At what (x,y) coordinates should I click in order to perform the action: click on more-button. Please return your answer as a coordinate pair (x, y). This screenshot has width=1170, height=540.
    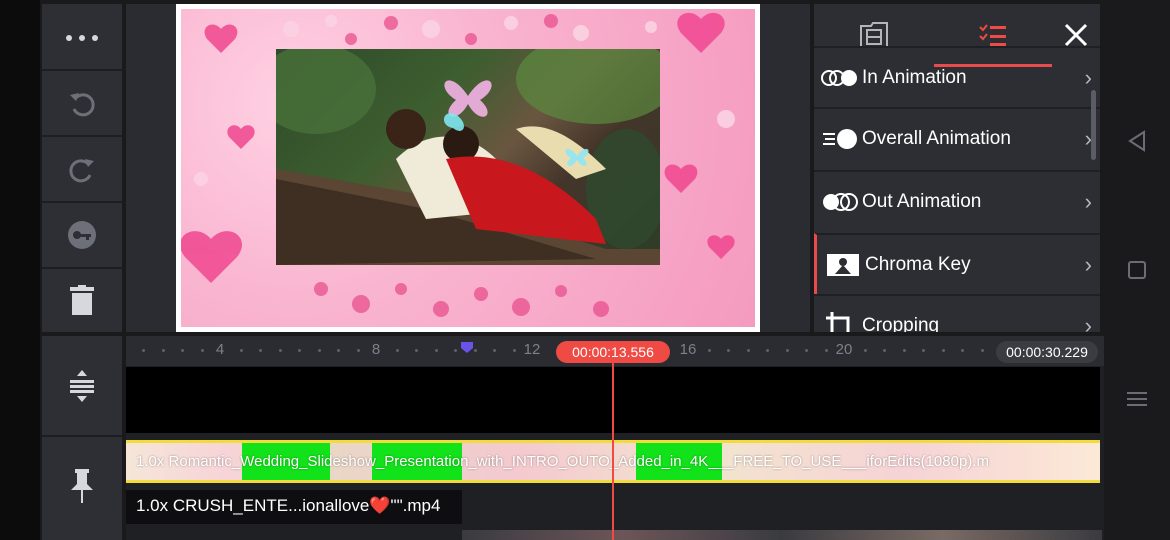
    Looking at the image, I should click on (82, 38).